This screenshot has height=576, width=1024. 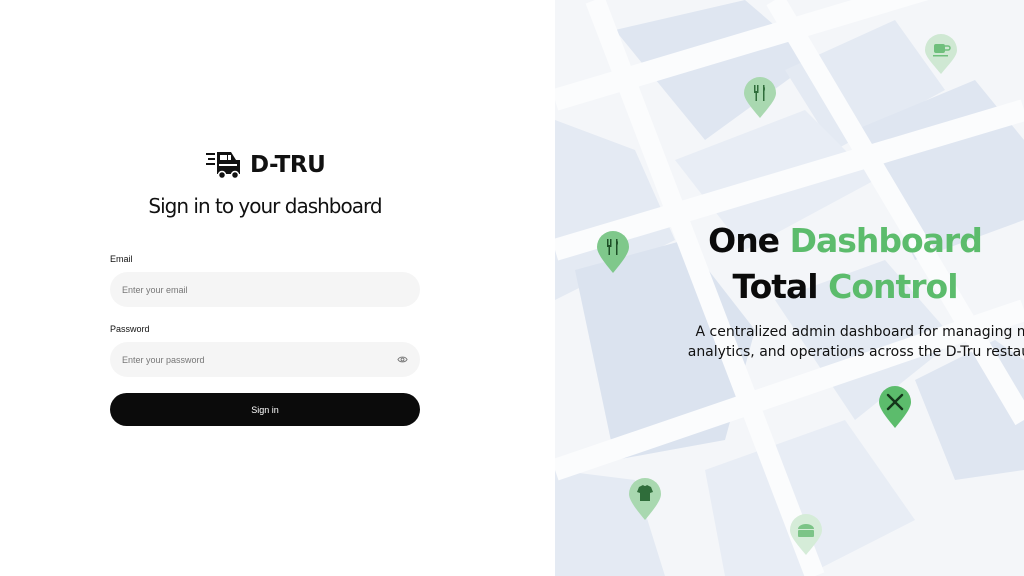 What do you see at coordinates (806, 530) in the screenshot?
I see `shop-icon` at bounding box center [806, 530].